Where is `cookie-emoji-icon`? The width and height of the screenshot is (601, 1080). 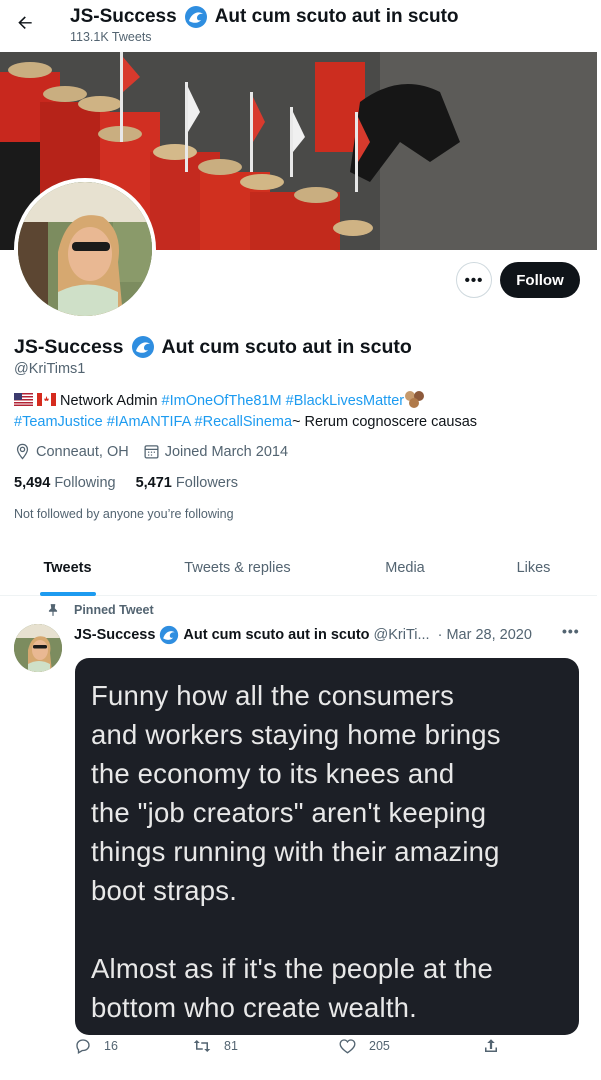 cookie-emoji-icon is located at coordinates (415, 399).